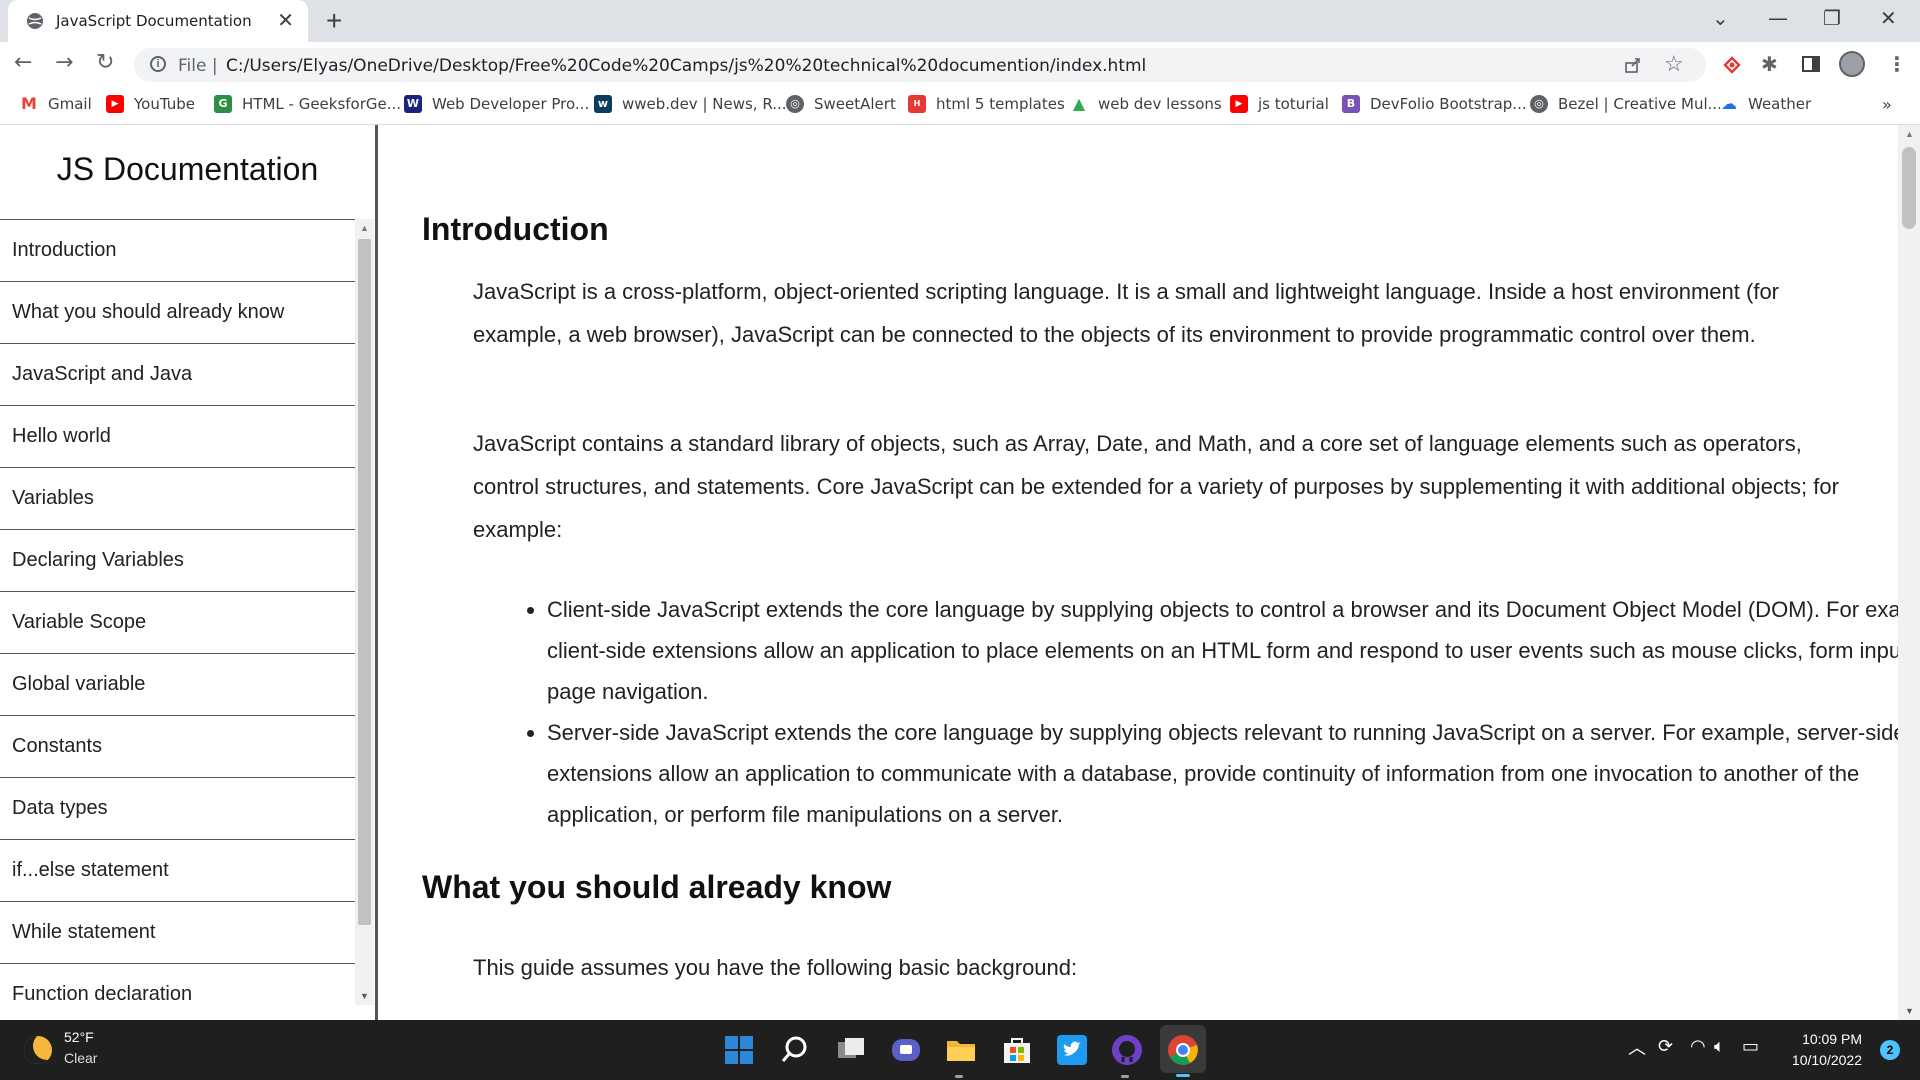  Describe the element at coordinates (1732, 65) in the screenshot. I see `extension-icon` at that location.